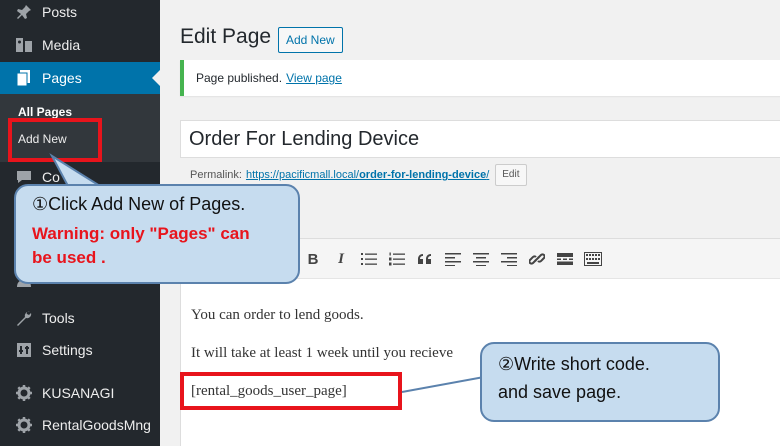 The height and width of the screenshot is (446, 780). What do you see at coordinates (141, 233) in the screenshot?
I see `callout1-warning-line1: Warning: only "Pages" can` at bounding box center [141, 233].